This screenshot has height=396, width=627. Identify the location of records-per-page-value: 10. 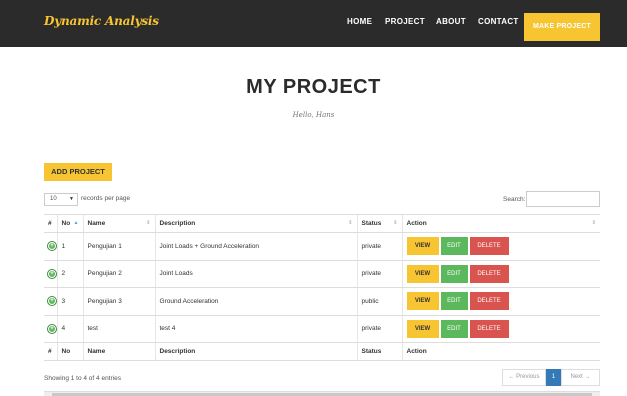
(53, 199).